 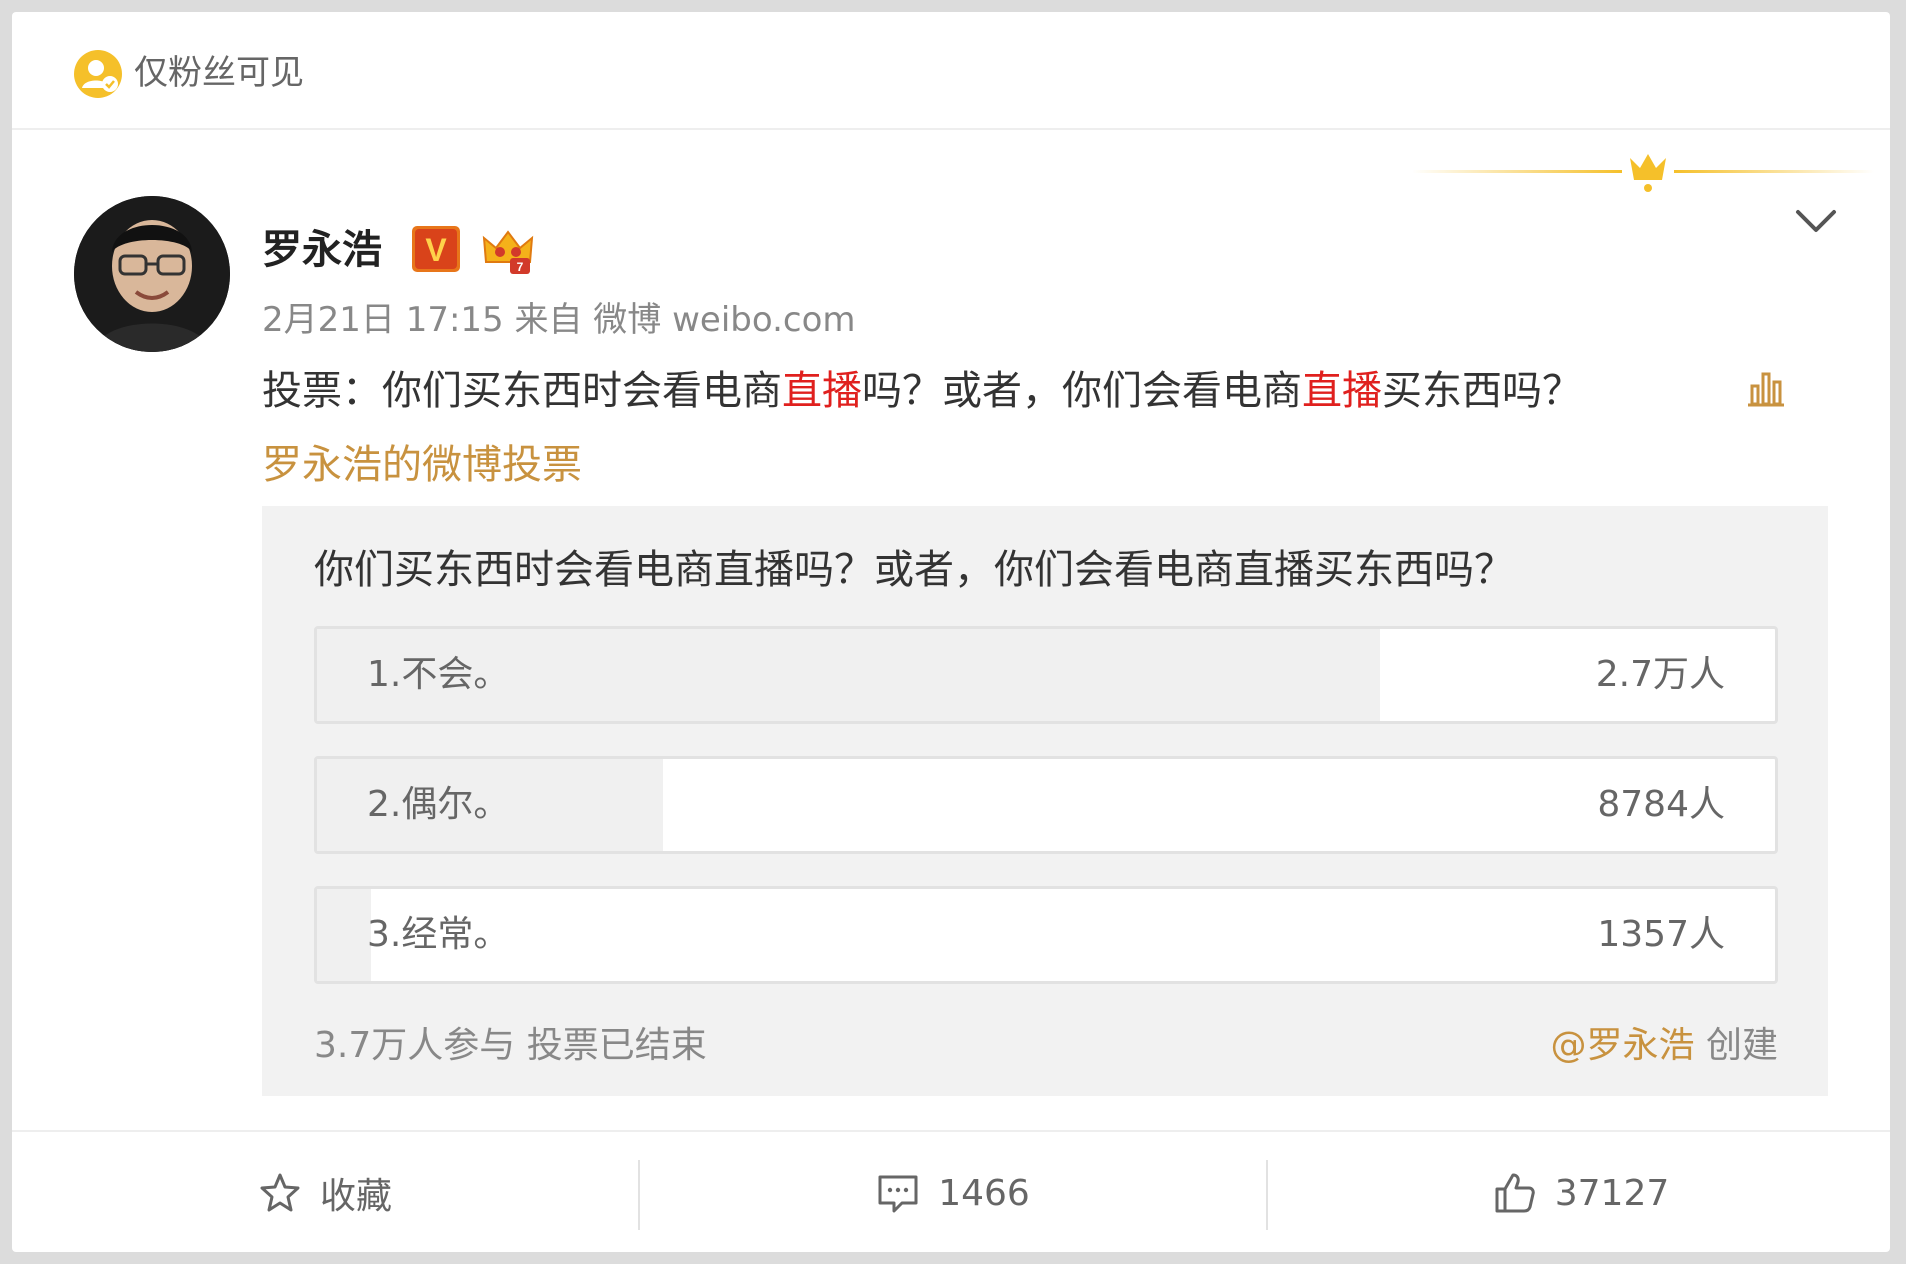 I want to click on post-text-part: 买东西吗？, so click(x=1482, y=391).